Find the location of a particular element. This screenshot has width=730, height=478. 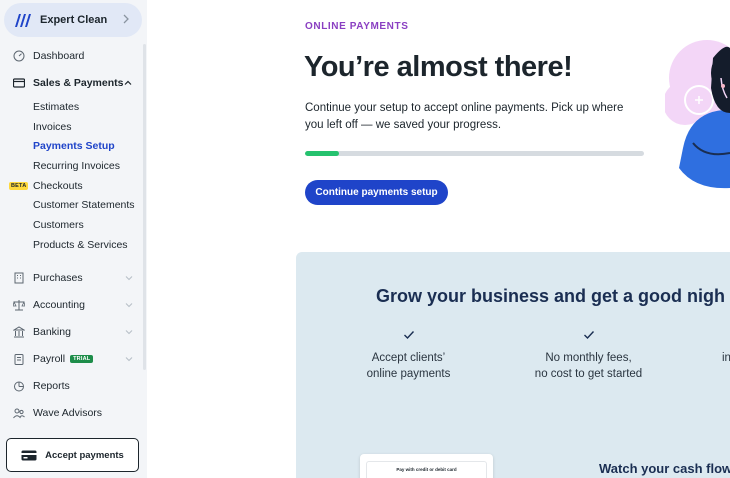

person-illustration is located at coordinates (697, 114).